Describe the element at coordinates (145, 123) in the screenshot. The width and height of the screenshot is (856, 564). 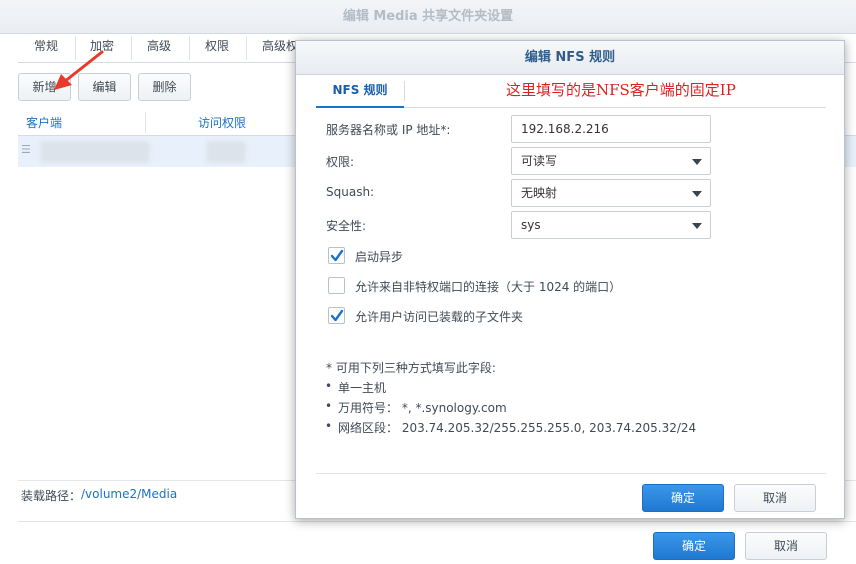
I see `column-divider` at that location.